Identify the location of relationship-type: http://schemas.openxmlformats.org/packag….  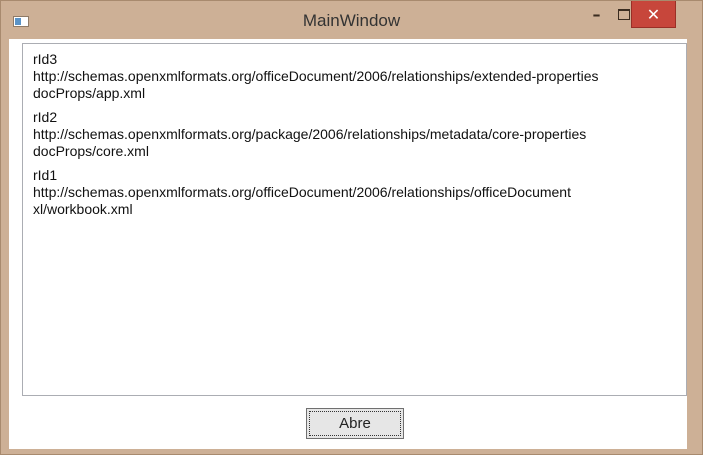
(310, 134).